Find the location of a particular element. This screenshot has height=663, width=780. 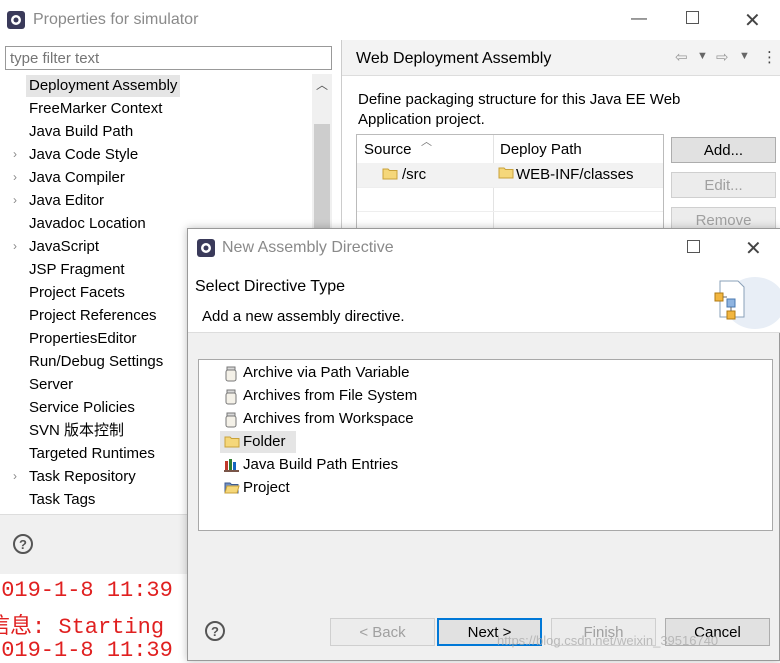

directive-list-item: Folder is located at coordinates (264, 442).